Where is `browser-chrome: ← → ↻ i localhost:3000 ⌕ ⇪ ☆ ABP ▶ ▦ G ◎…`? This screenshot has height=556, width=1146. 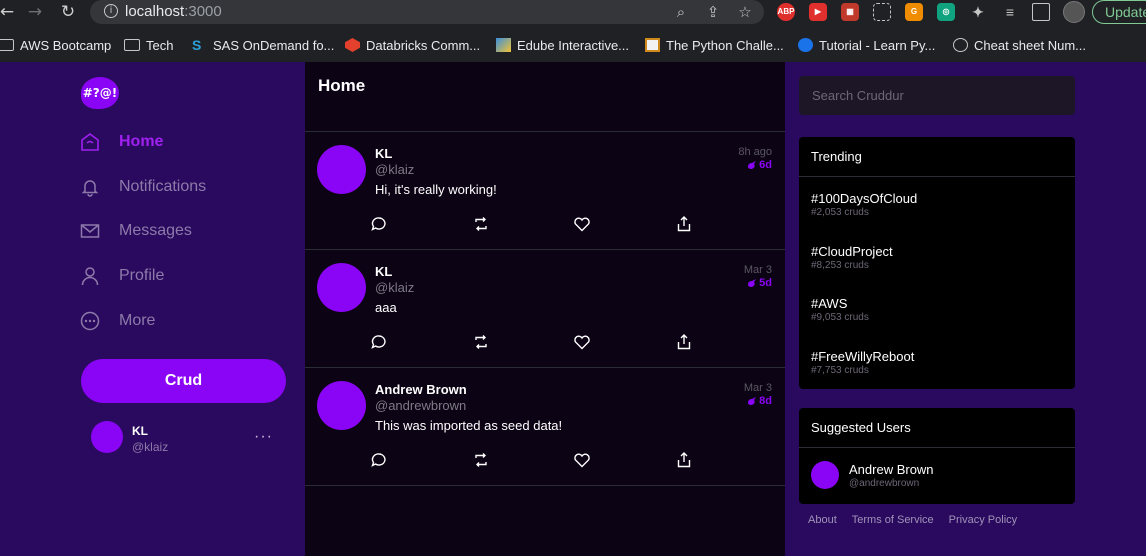
browser-chrome: ← → ↻ i localhost:3000 ⌕ ⇪ ☆ ABP ▶ ▦ G ◎… is located at coordinates (573, 31).